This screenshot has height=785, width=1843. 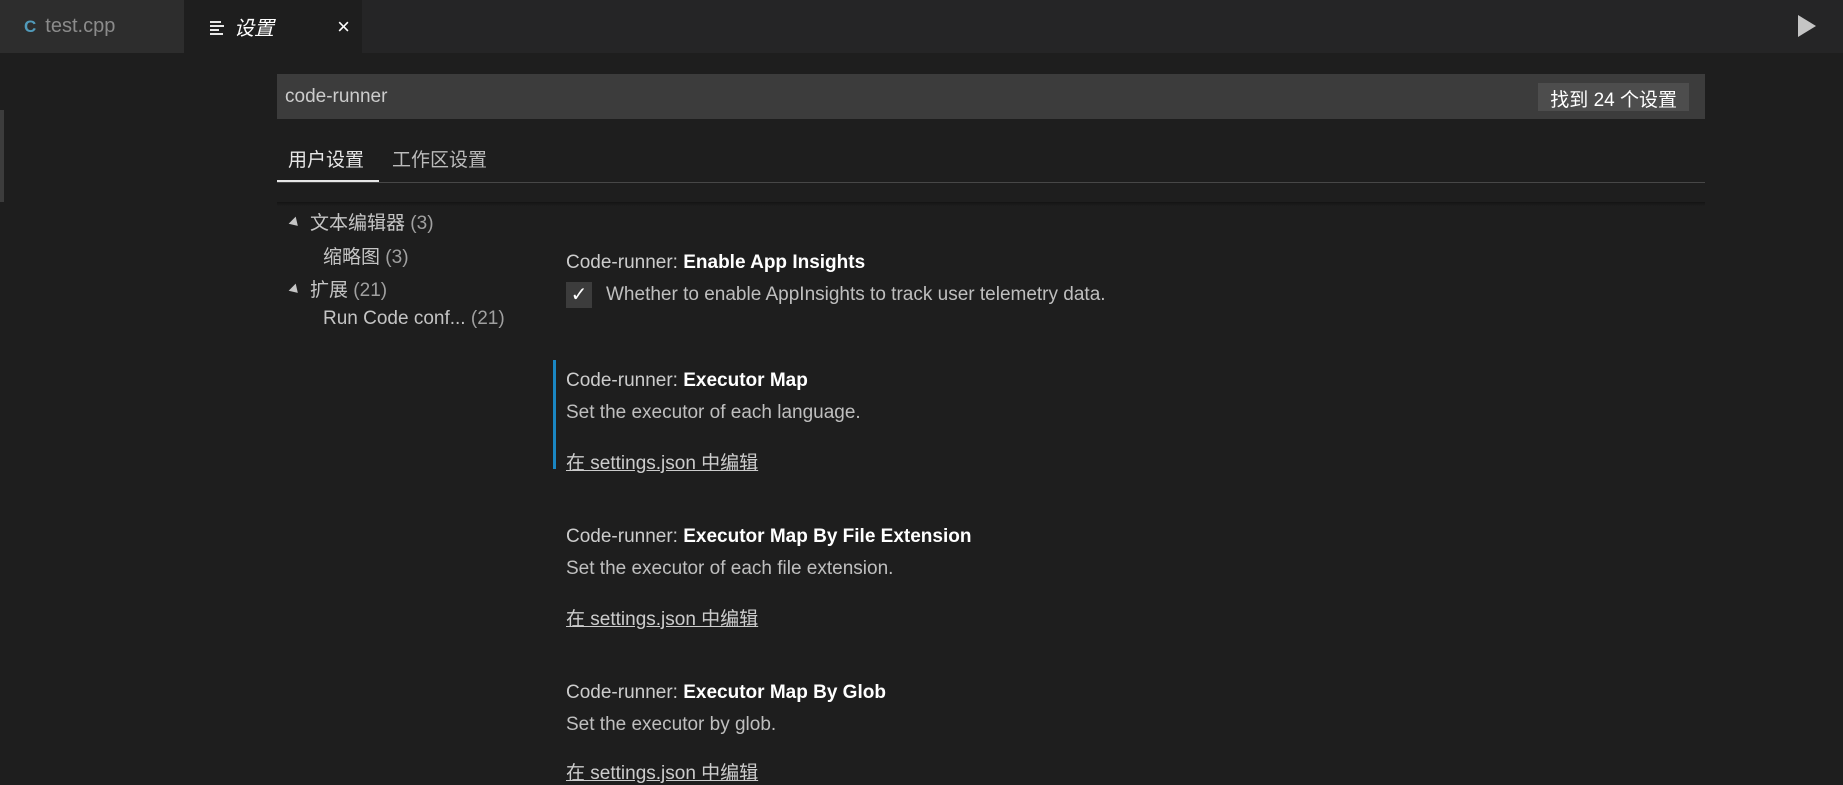 I want to click on toc-label: 扩展, so click(x=329, y=290).